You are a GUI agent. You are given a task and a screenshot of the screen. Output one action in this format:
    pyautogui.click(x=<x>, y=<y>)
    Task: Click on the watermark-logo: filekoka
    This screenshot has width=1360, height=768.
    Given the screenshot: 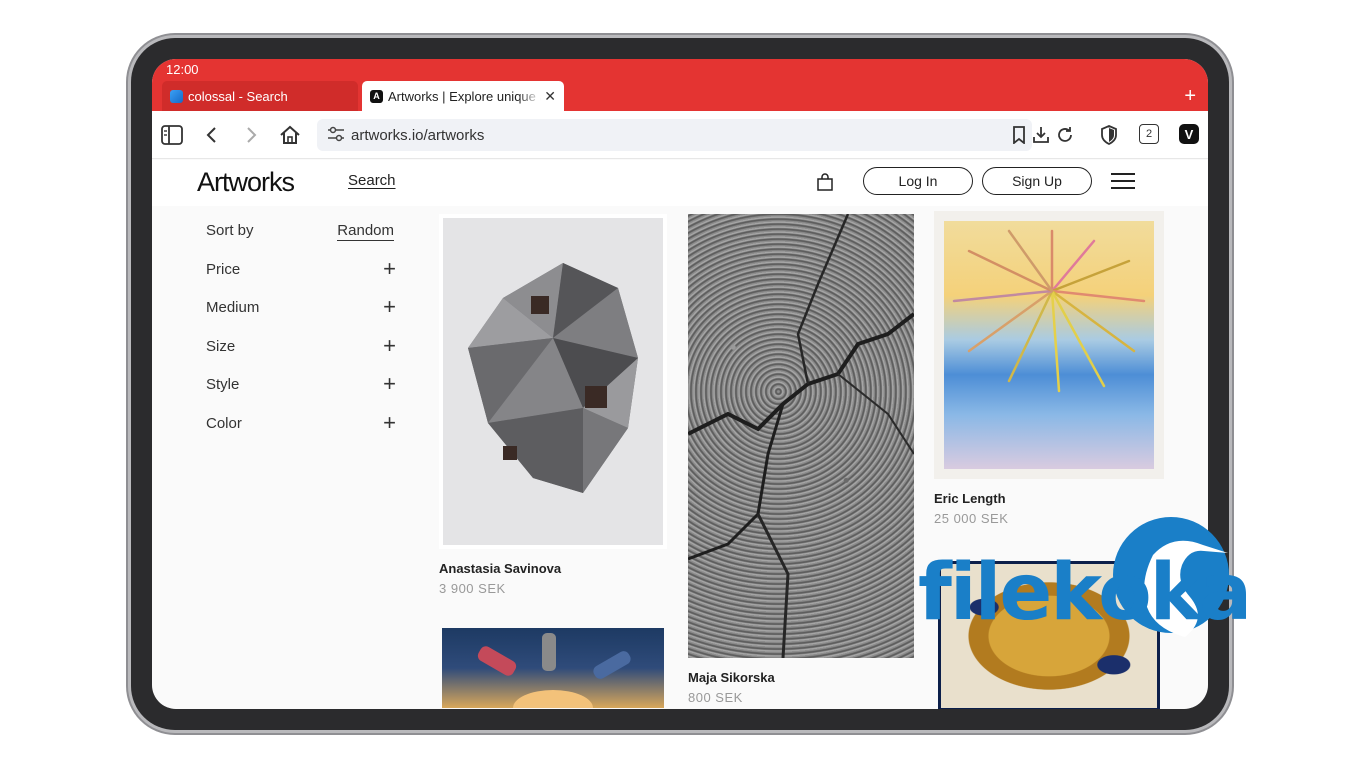 What is the action you would take?
    pyautogui.click(x=1085, y=582)
    